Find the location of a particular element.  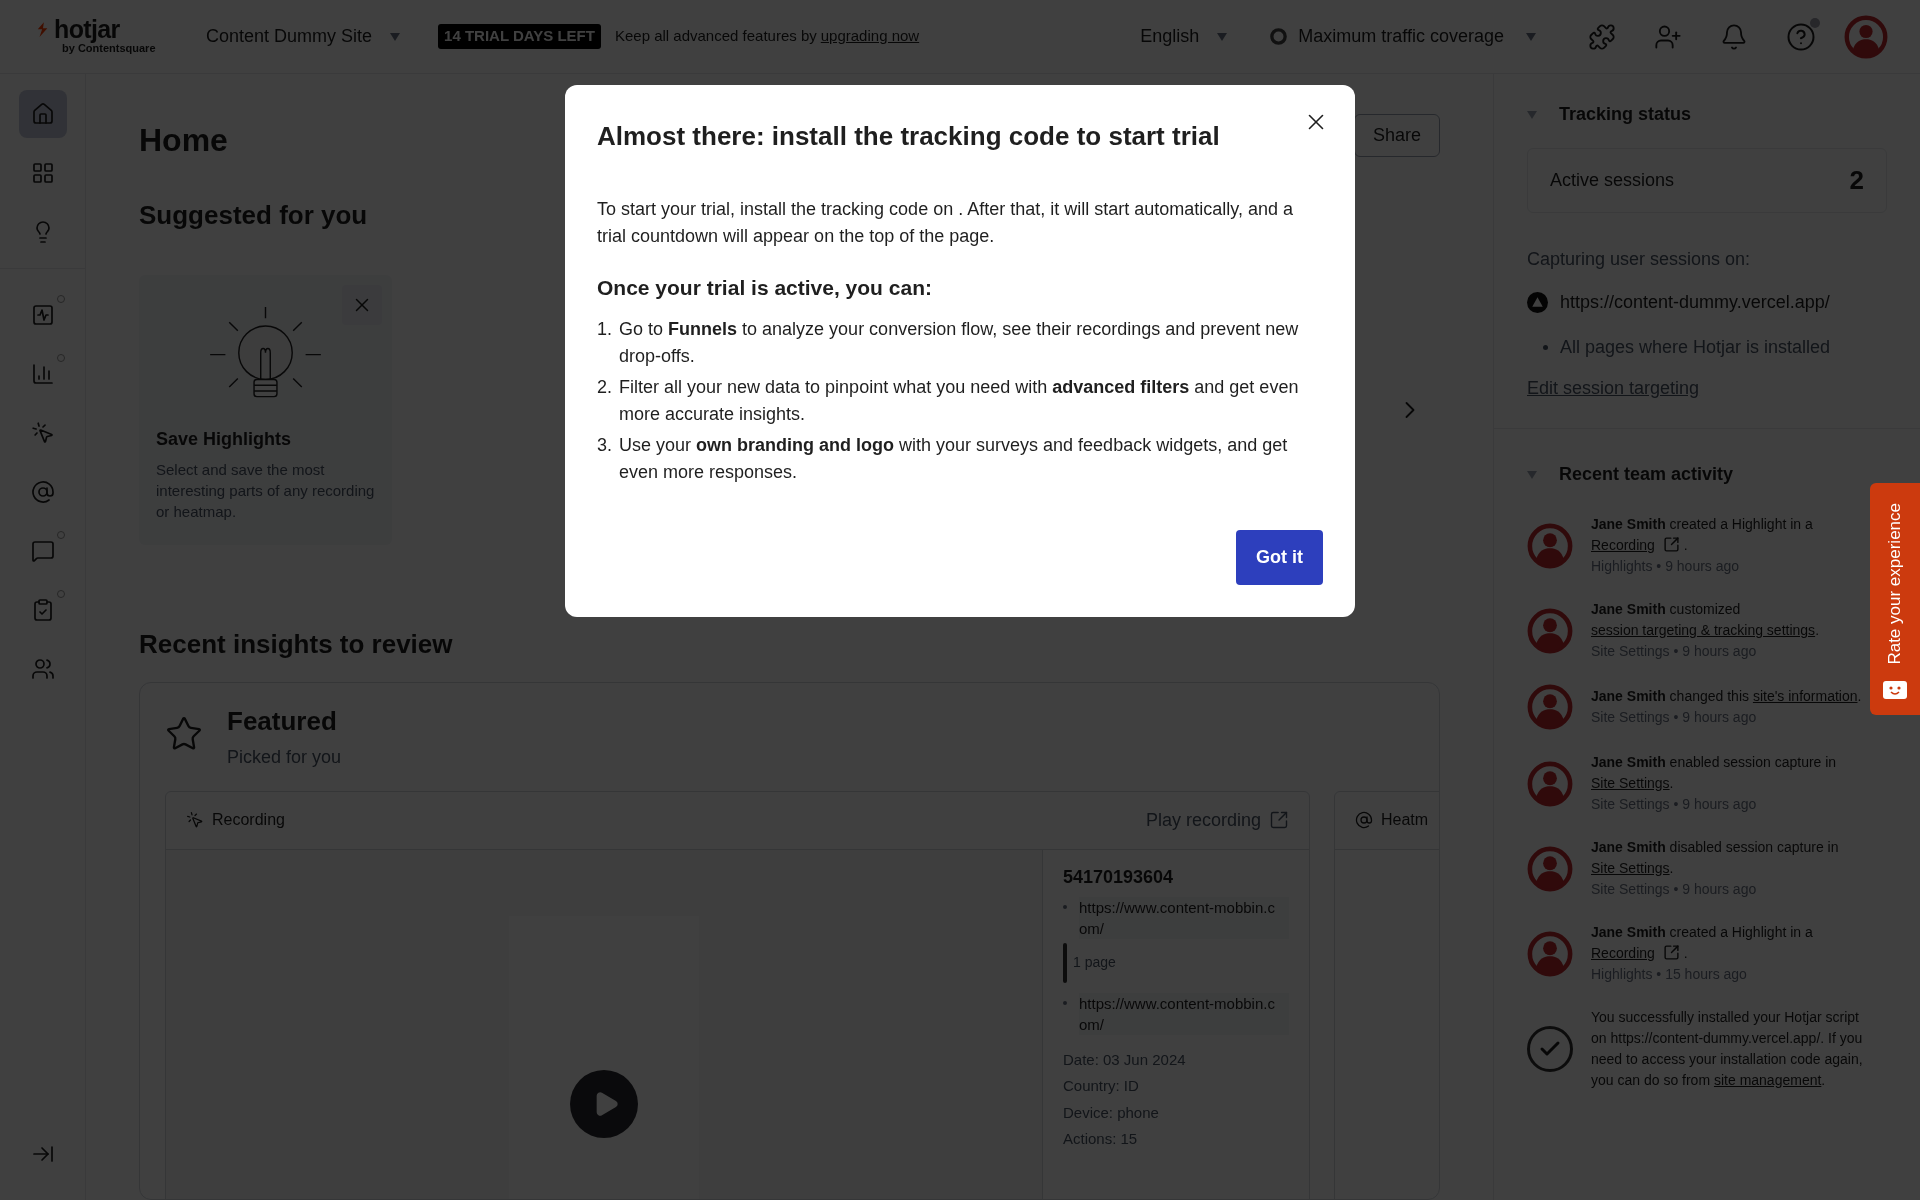

step-number: 1. is located at coordinates (605, 329).